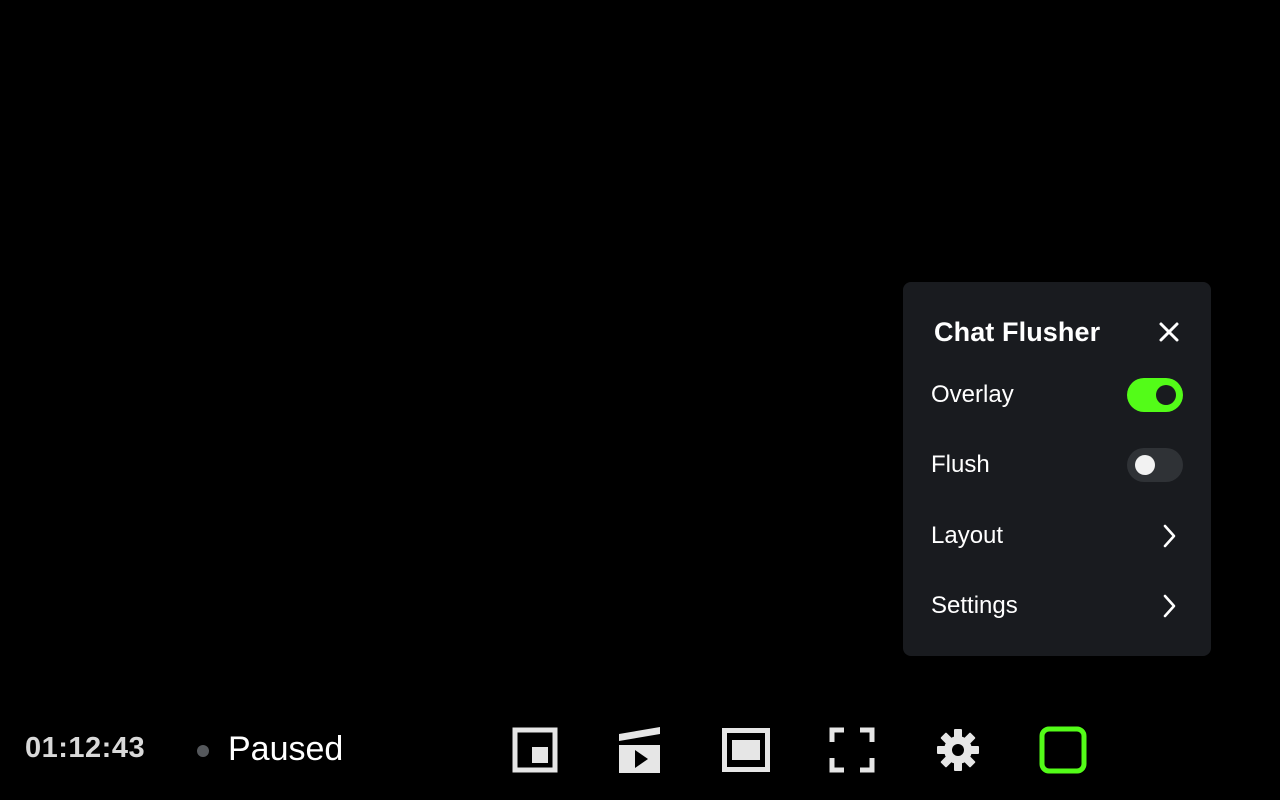  I want to click on clip-button, so click(640, 750).